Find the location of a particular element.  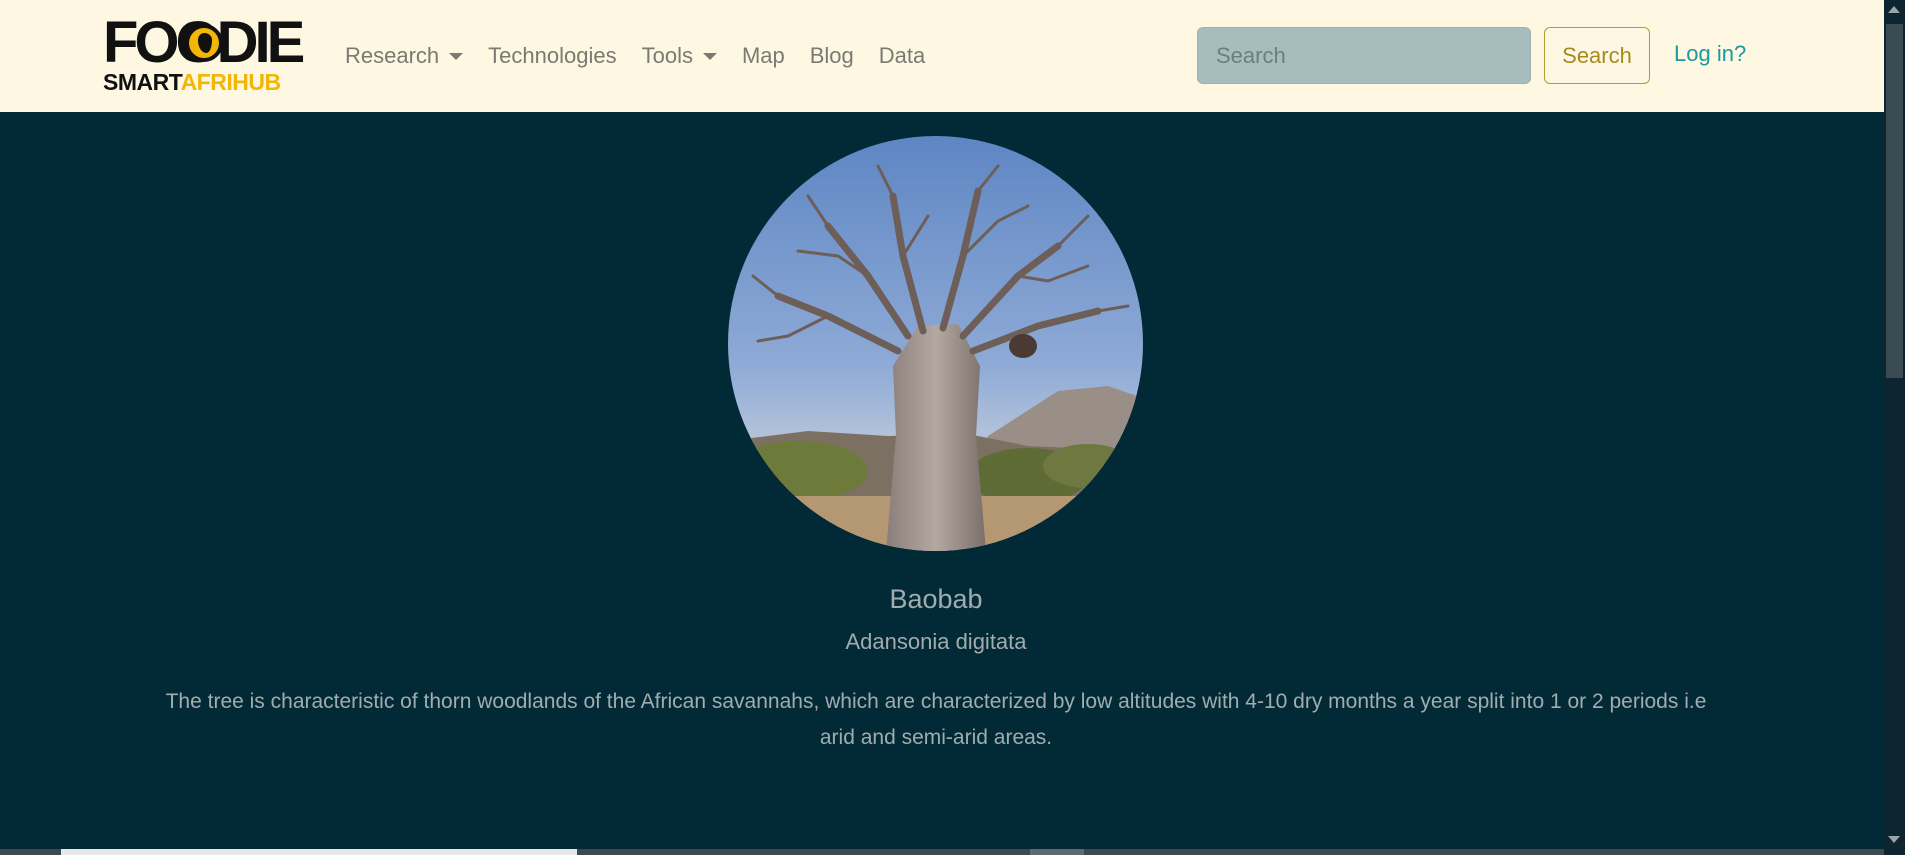

nav-item-research: Research is located at coordinates (404, 56).